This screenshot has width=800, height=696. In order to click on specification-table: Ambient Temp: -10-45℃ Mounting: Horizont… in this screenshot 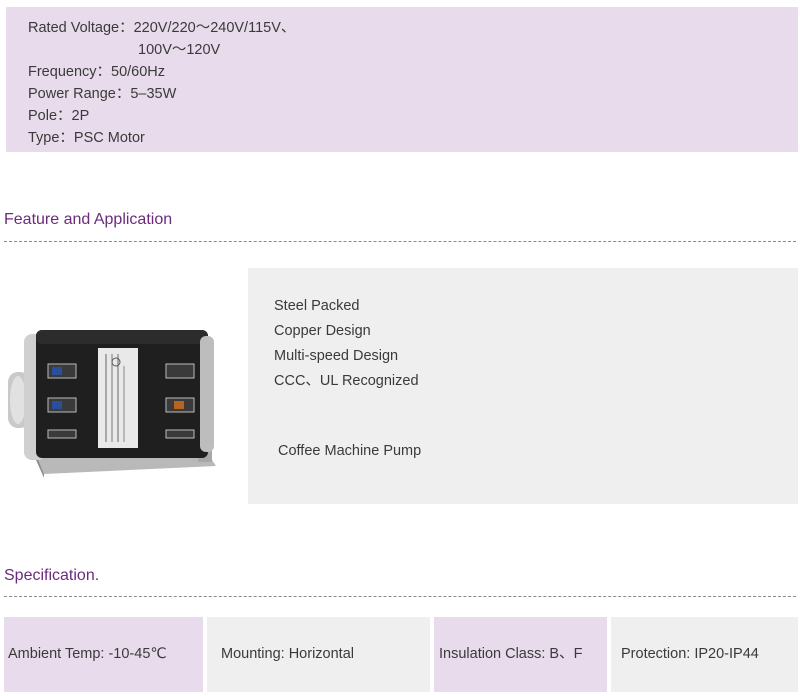, I will do `click(400, 654)`.